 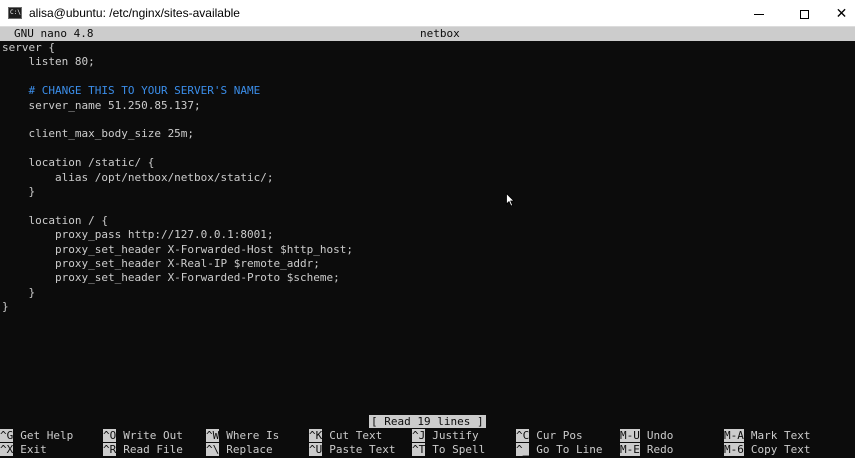 I want to click on shortcut-item: ^W Where Is, so click(x=242, y=436).